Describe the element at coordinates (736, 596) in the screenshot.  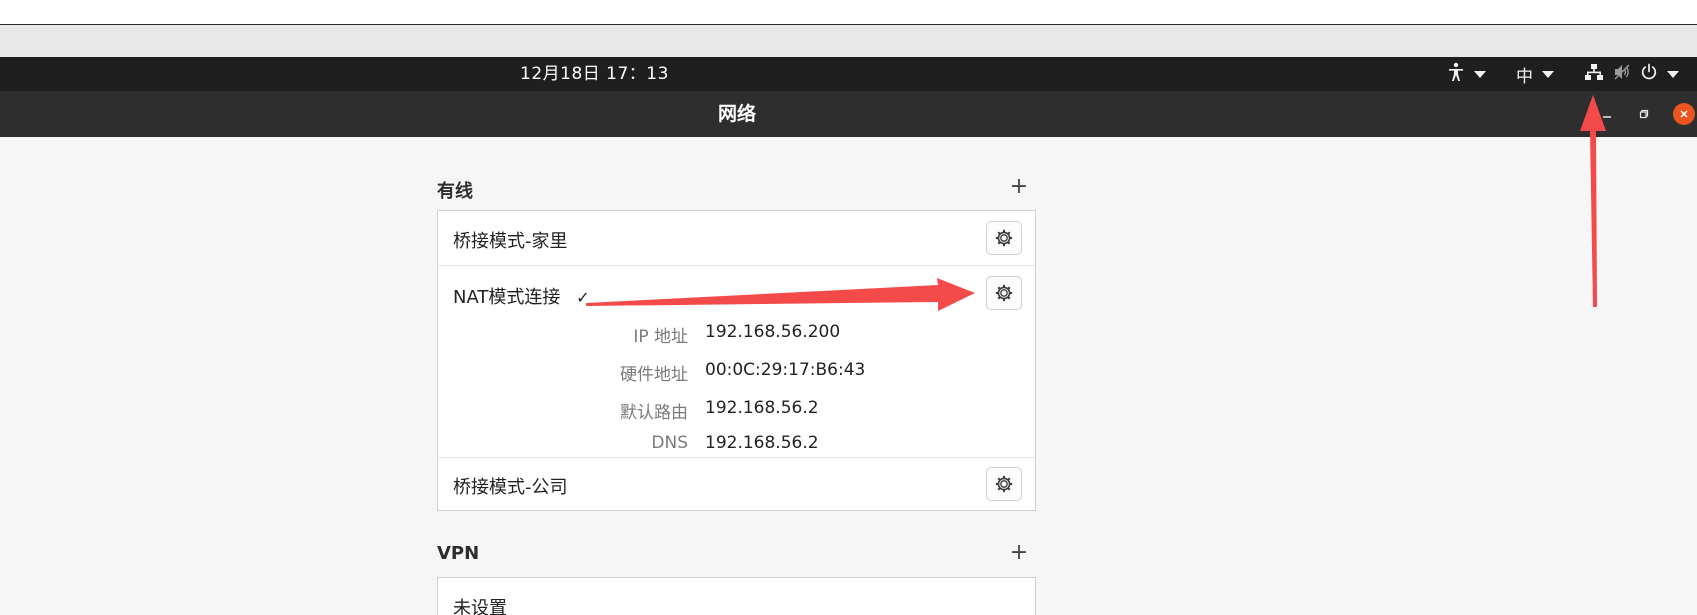
I see `vpn-panel: 未设置` at that location.